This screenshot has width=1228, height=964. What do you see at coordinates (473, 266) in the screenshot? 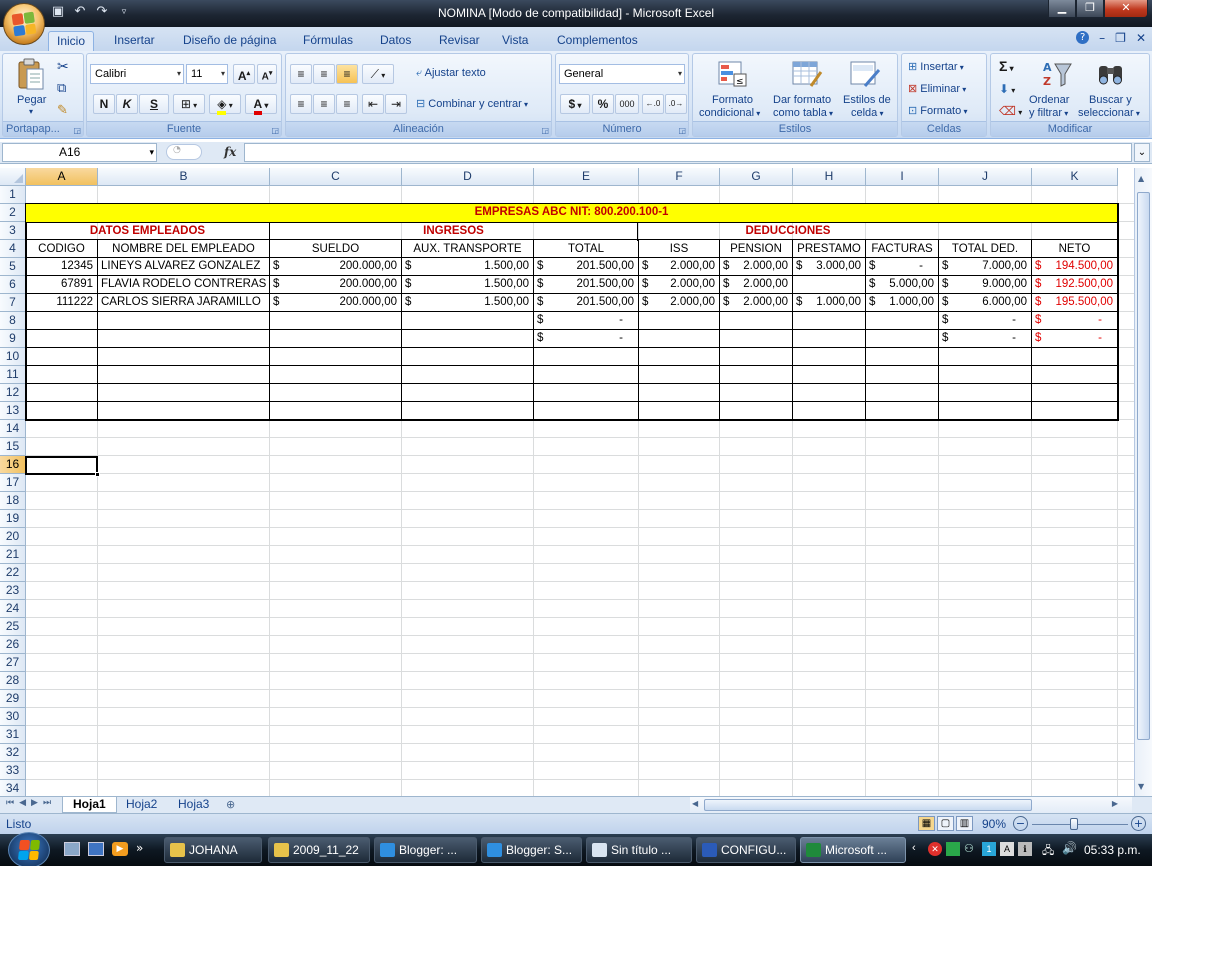
I see `cell-aux-transporte: 1.500,00` at bounding box center [473, 266].